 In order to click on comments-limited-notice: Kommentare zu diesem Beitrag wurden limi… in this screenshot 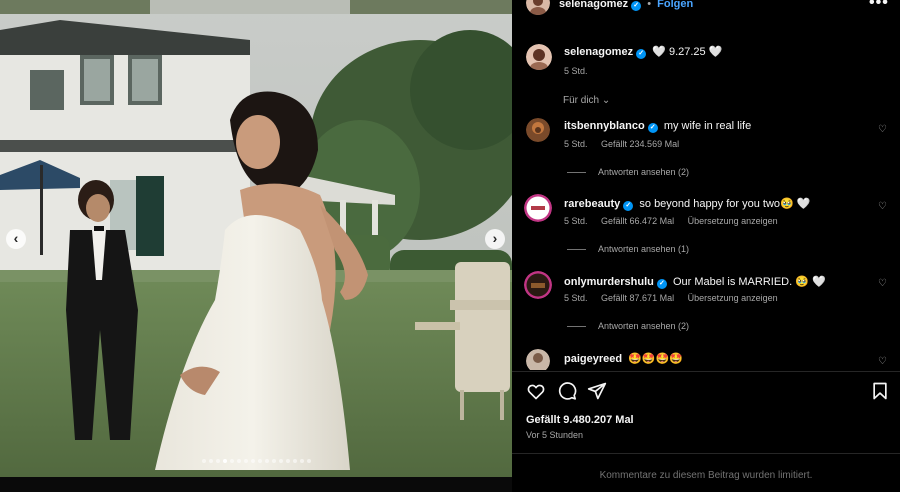, I will do `click(706, 472)`.